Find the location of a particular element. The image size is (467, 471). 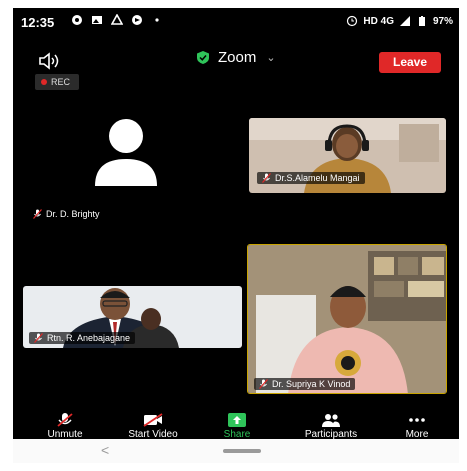

share-button: Share is located at coordinates (237, 426).